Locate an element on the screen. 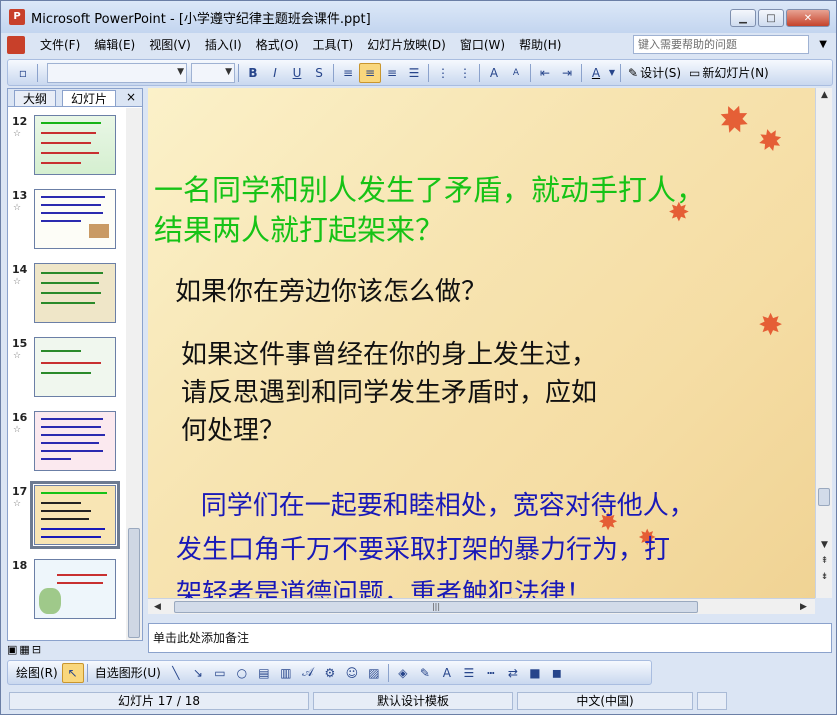  scrollbar-thumb: ||| is located at coordinates (436, 607).